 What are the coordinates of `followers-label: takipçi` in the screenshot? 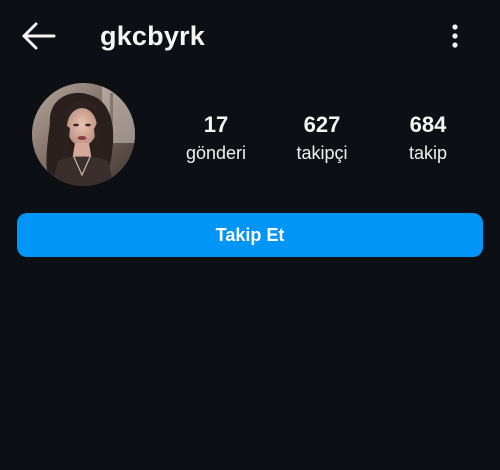 It's located at (322, 153).